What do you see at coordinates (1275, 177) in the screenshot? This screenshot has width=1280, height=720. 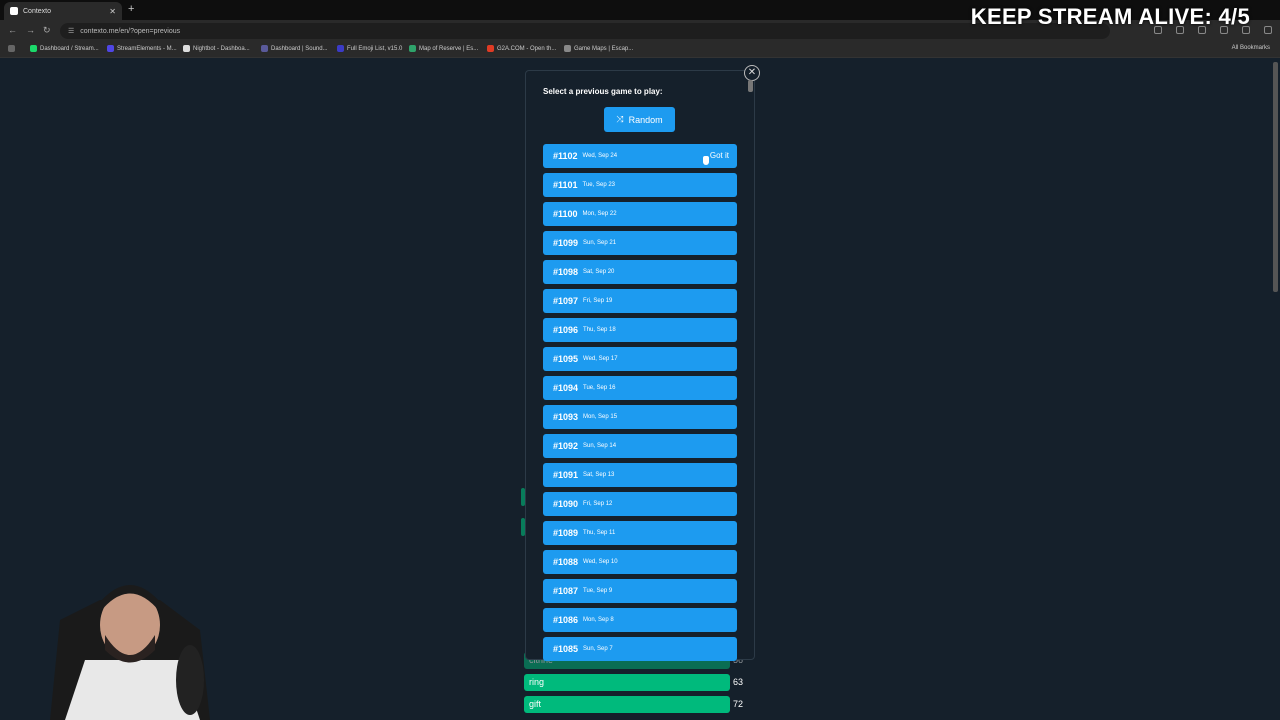 I see `page-scrollbar` at bounding box center [1275, 177].